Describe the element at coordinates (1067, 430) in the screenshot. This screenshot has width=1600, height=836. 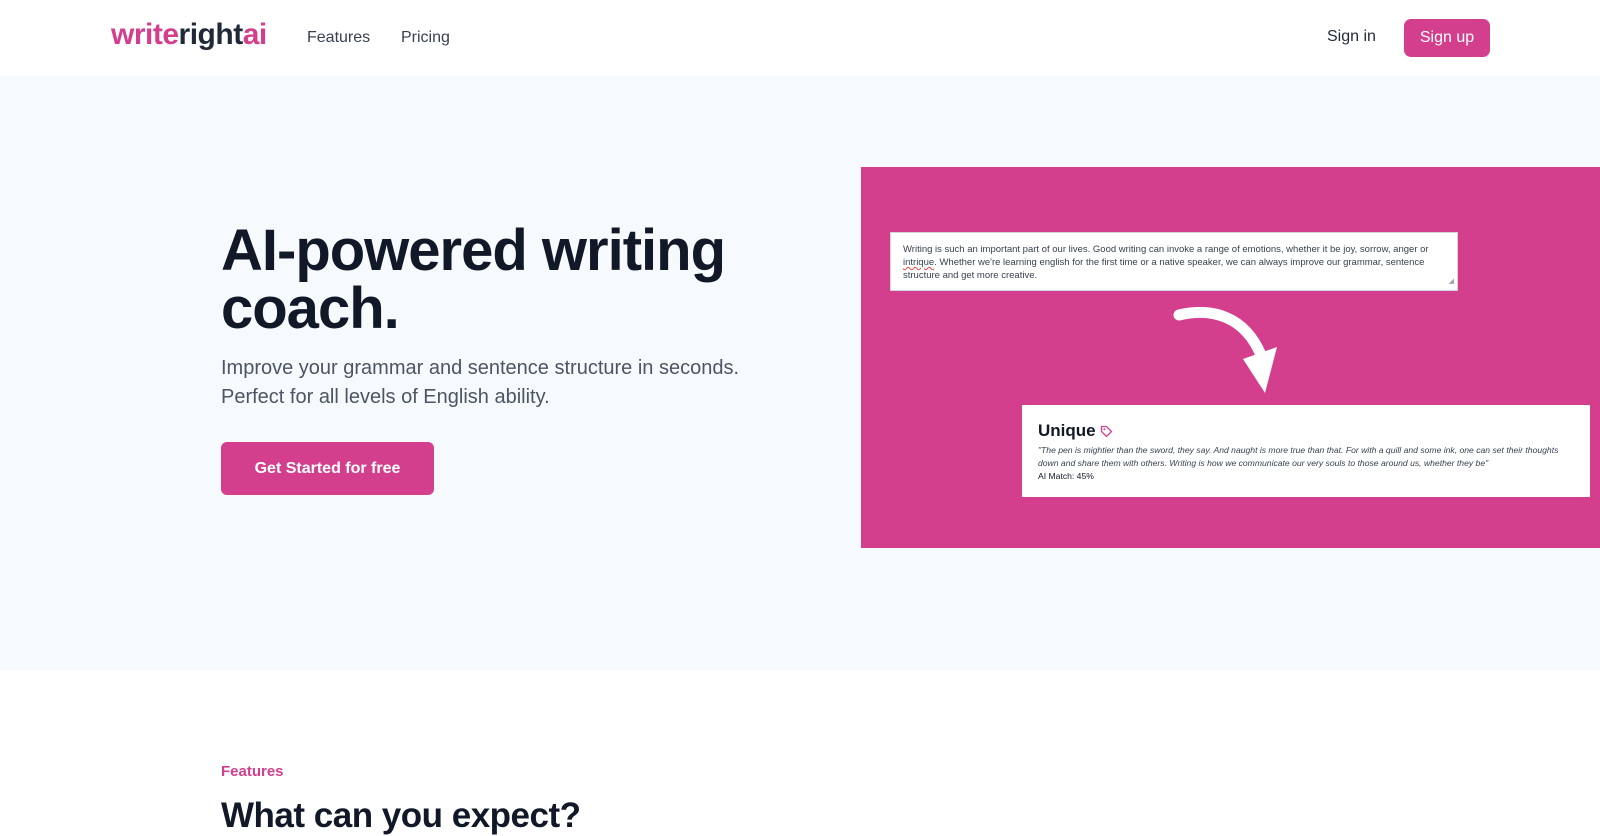
I see `result-title-text: Unique` at that location.